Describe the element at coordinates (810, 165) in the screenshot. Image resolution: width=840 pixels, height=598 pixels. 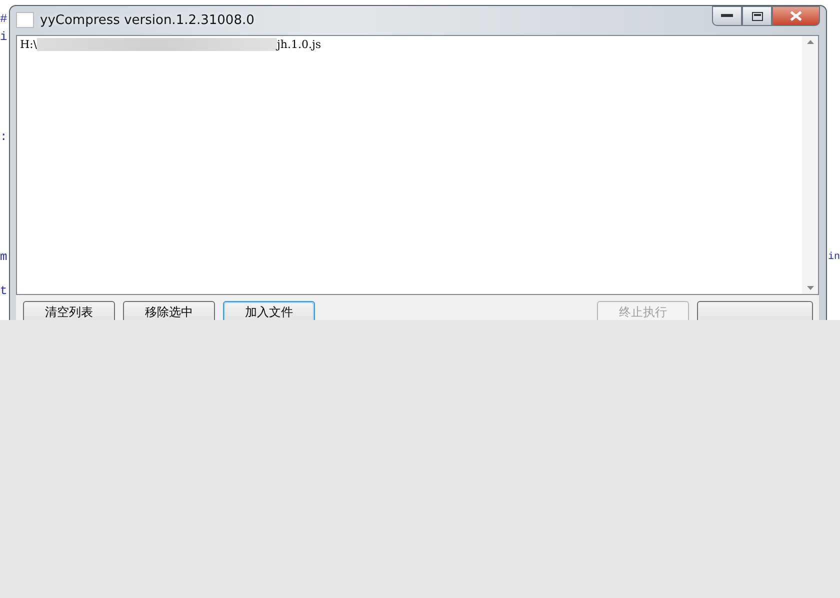
I see `scrollbar` at that location.